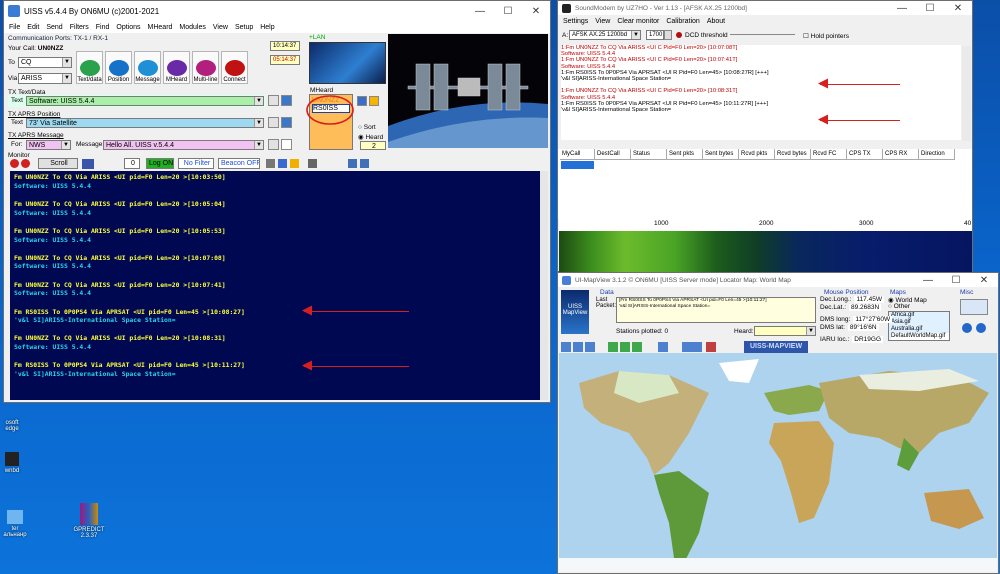 The height and width of the screenshot is (574, 1000). I want to click on menu-item: About, so click(716, 21).